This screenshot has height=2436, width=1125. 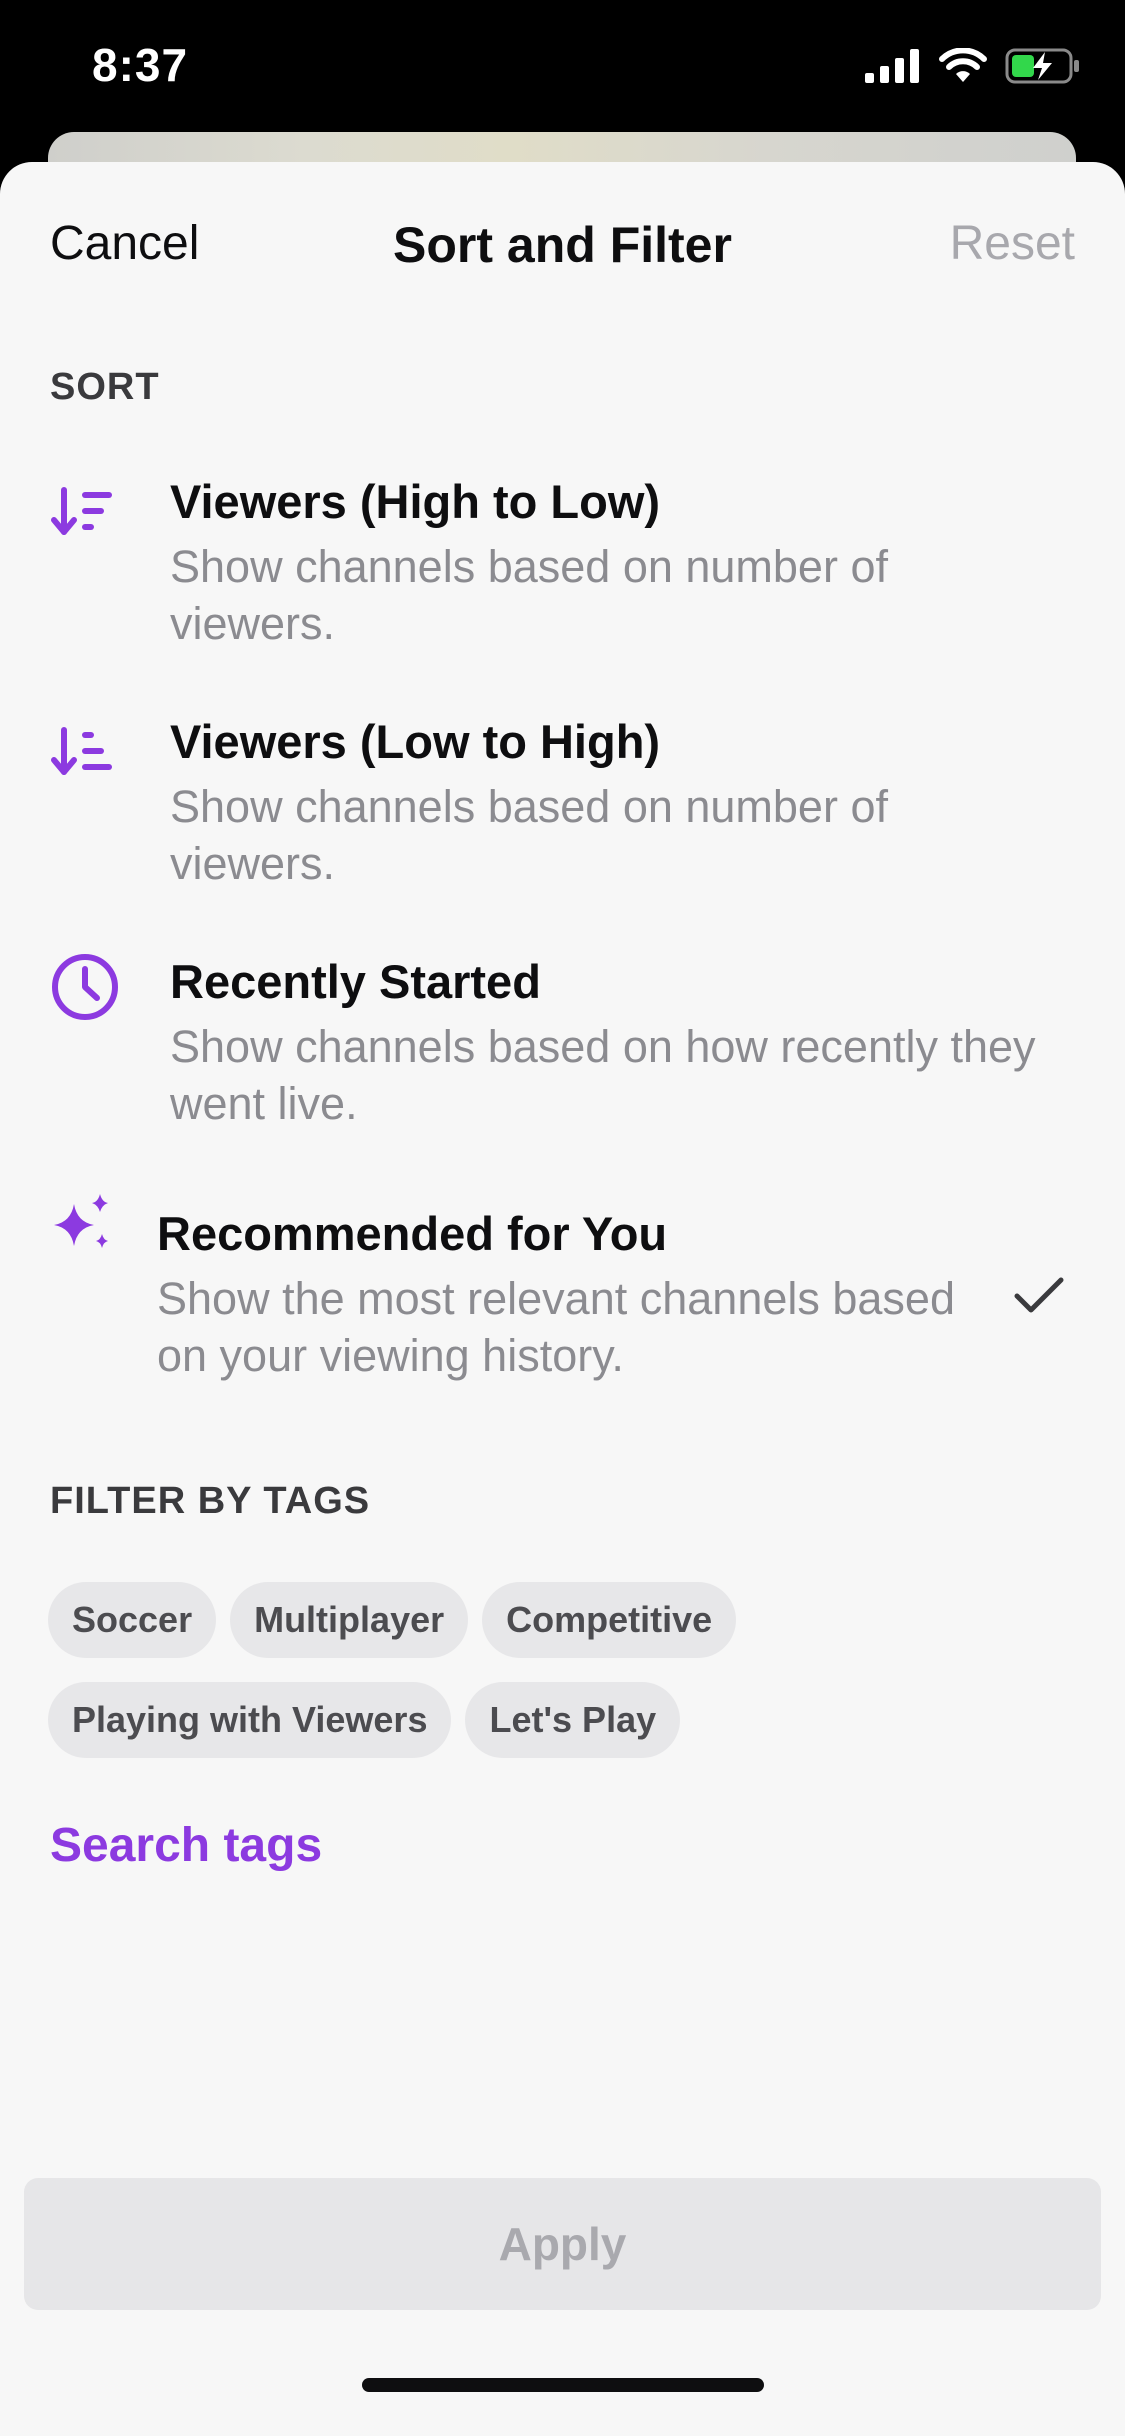 I want to click on apply-button: Apply, so click(x=562, y=2244).